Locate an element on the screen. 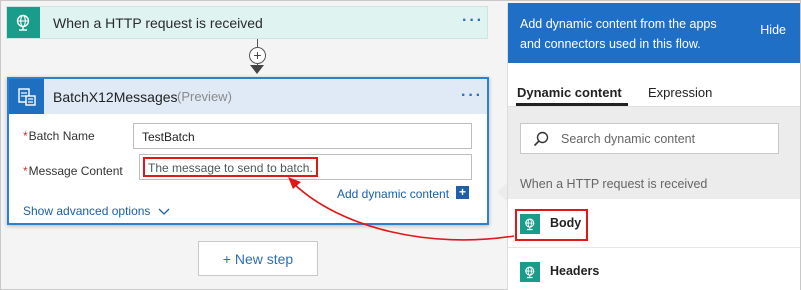 The height and width of the screenshot is (290, 801). arrow-down-icon is located at coordinates (257, 69).